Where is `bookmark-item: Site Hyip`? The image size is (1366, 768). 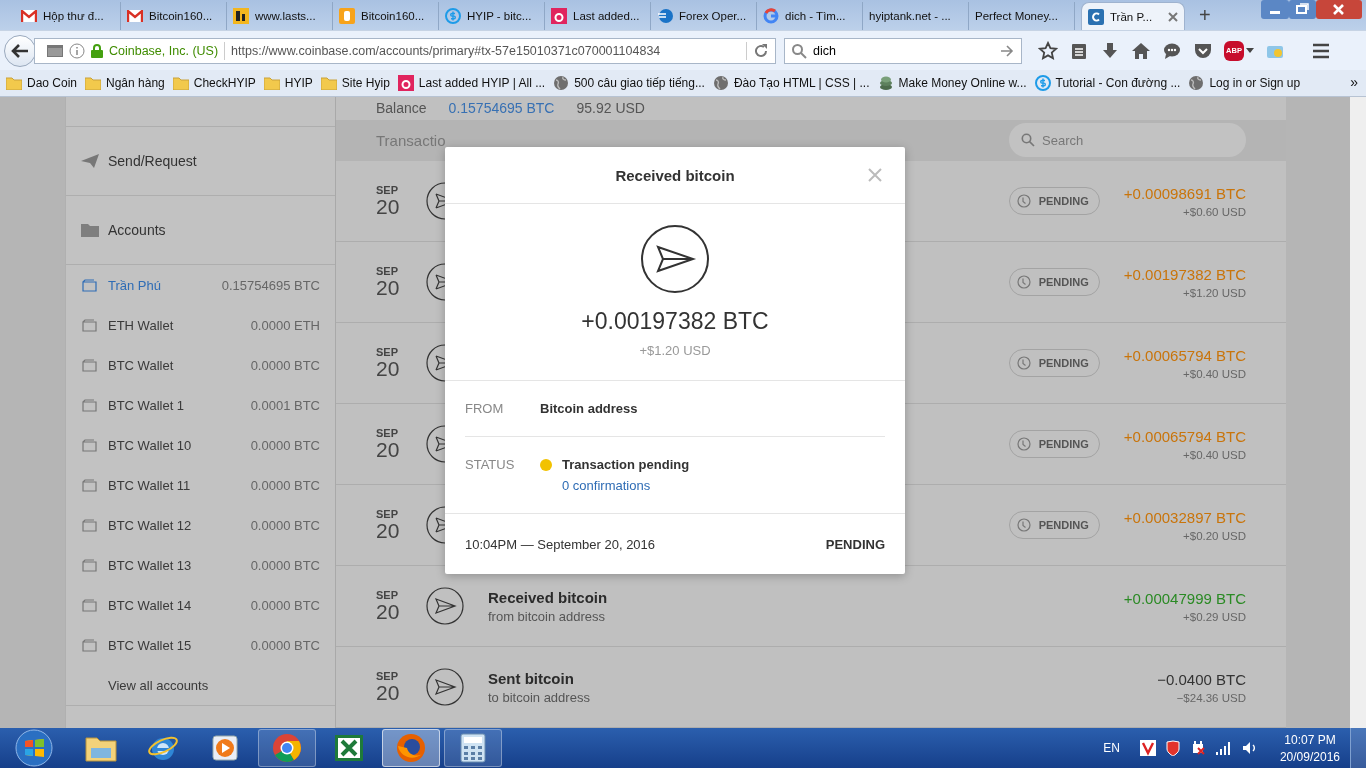 bookmark-item: Site Hyip is located at coordinates (355, 83).